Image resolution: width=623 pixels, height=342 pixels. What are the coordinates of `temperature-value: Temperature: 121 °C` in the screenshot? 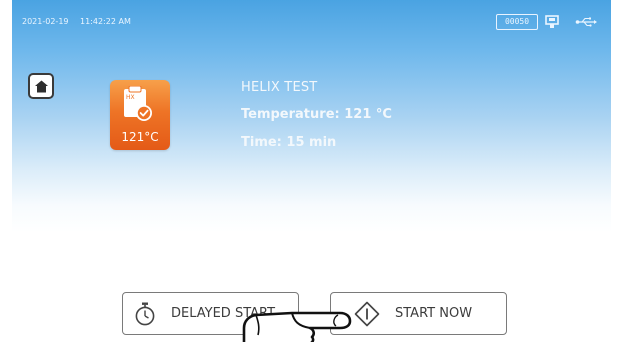 It's located at (316, 114).